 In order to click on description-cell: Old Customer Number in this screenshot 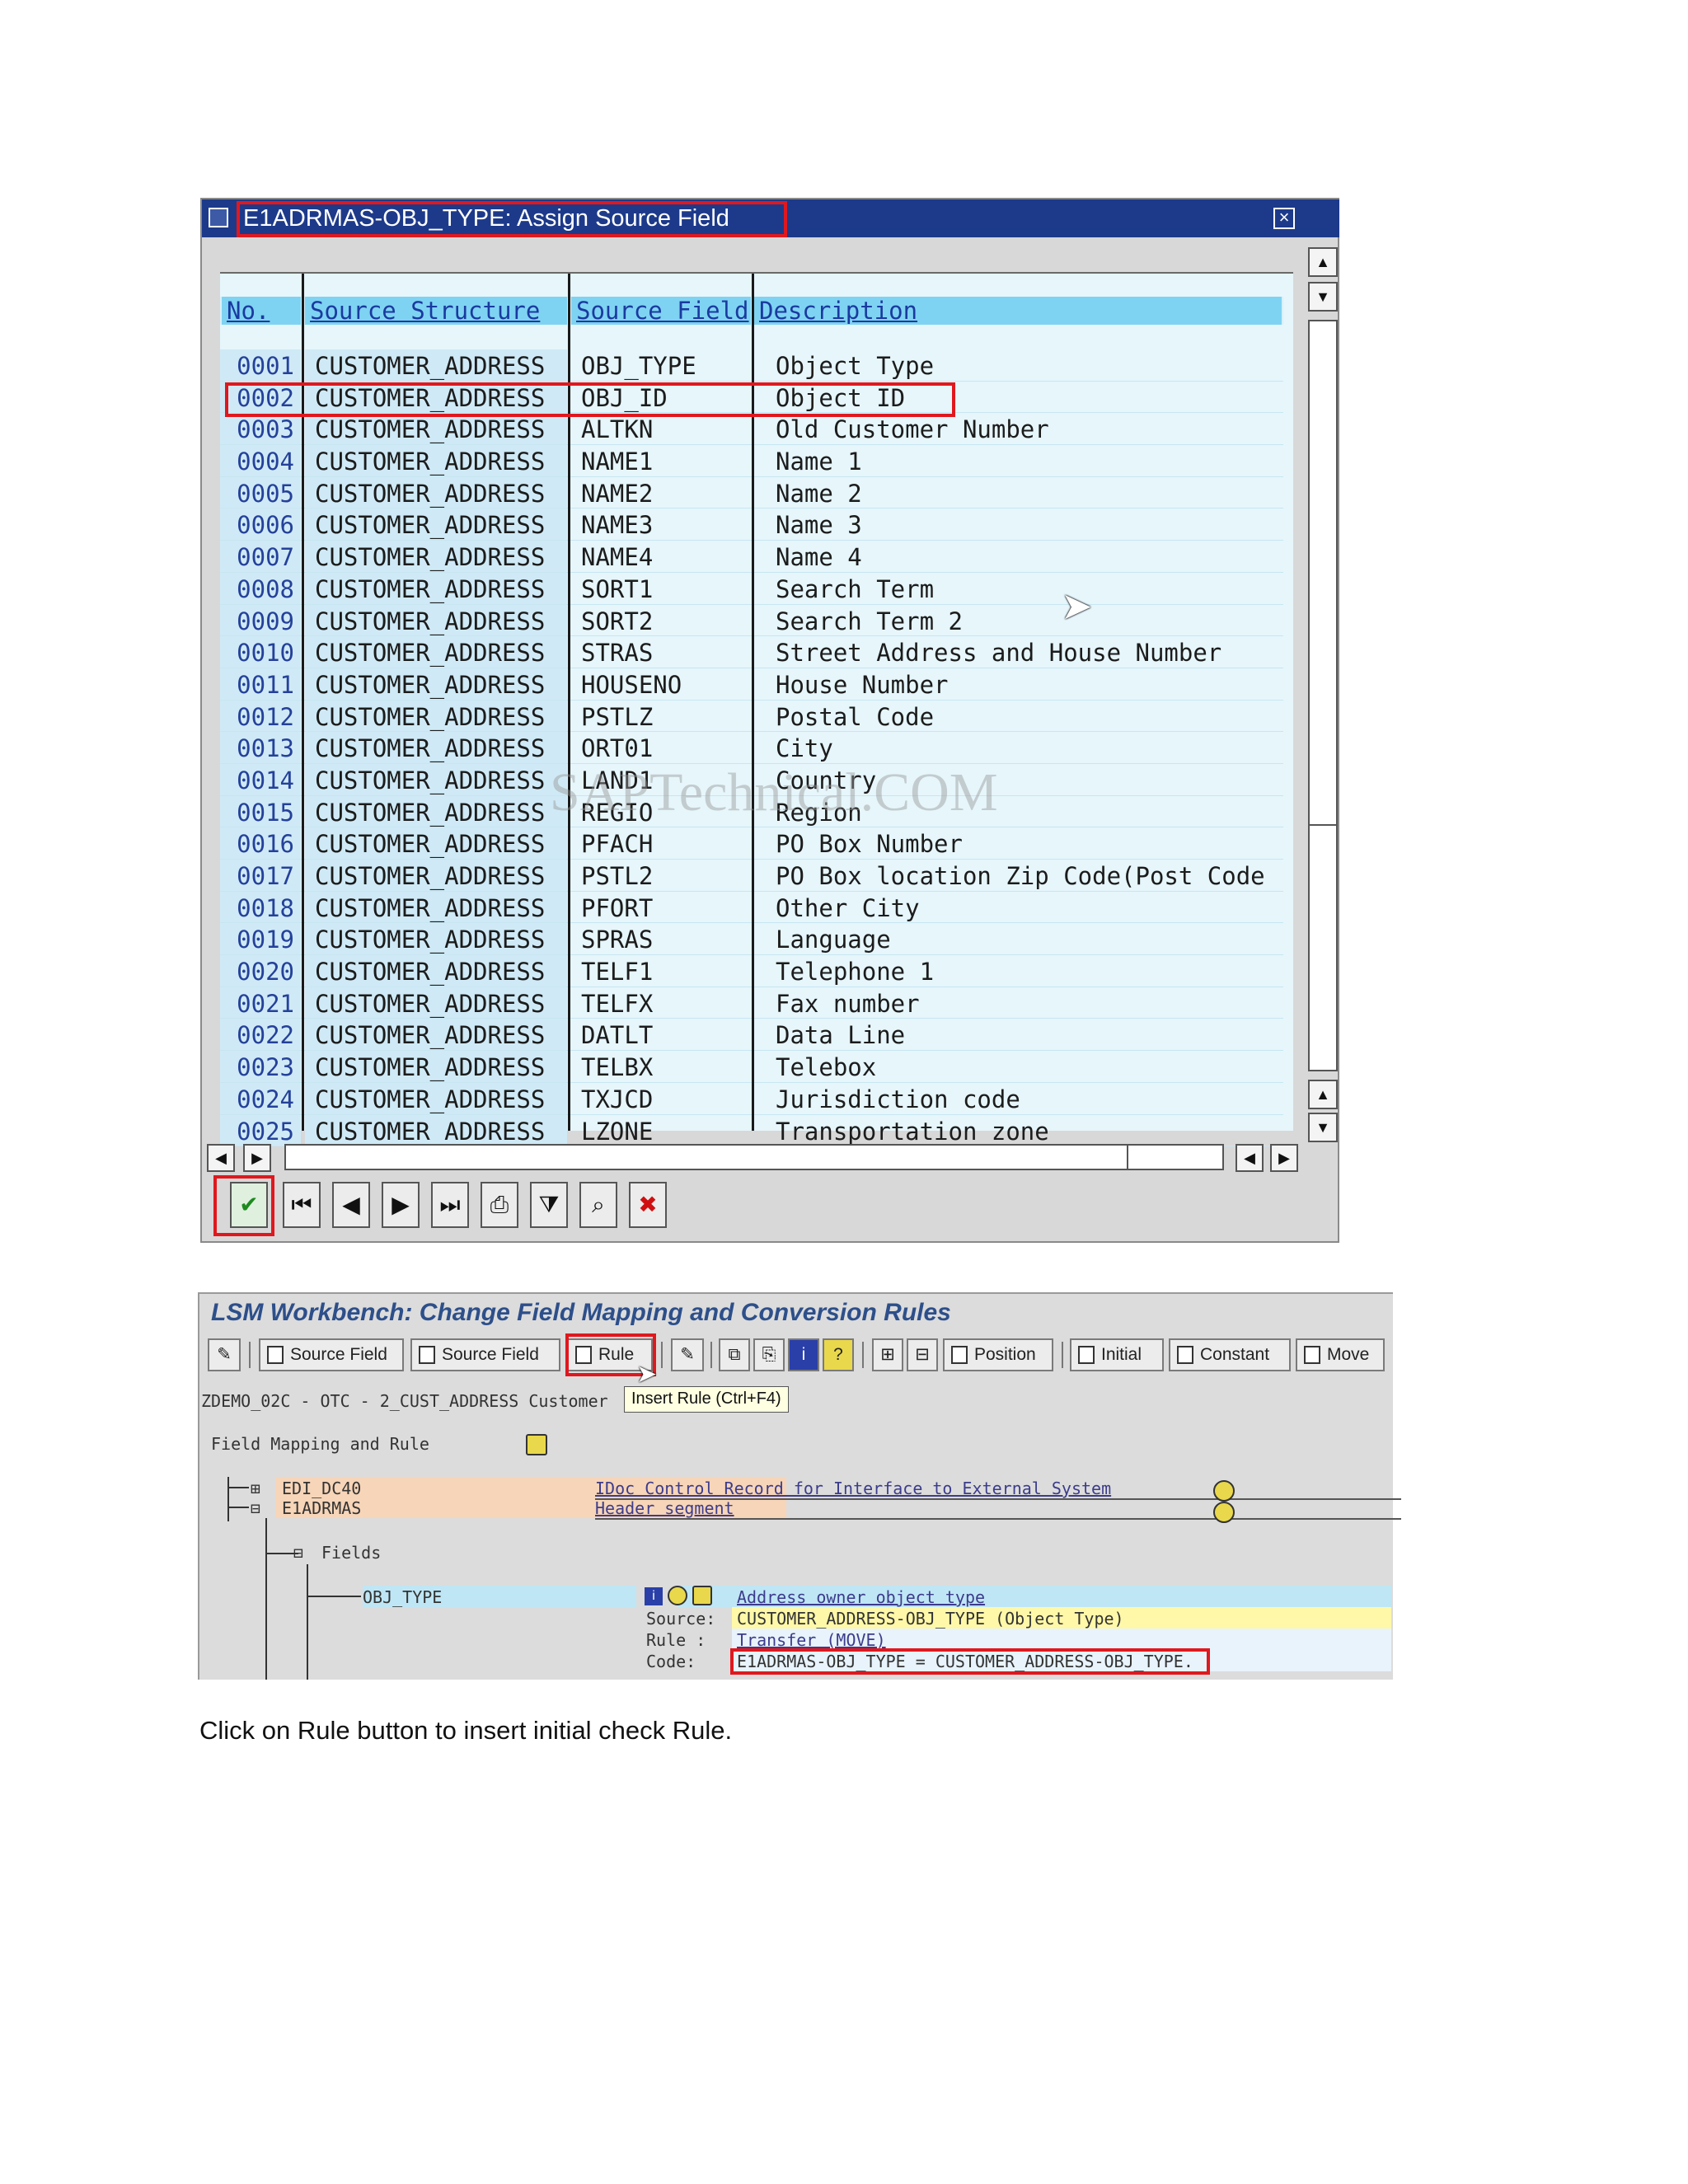, I will do `click(913, 429)`.